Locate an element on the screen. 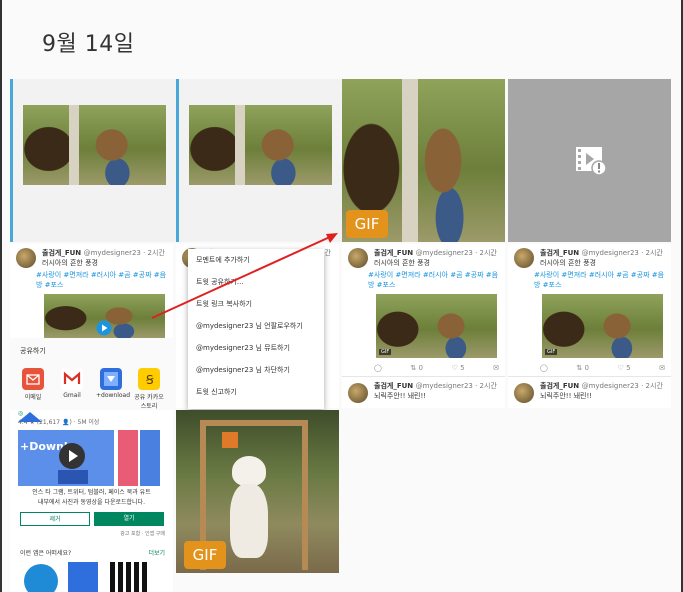 The image size is (683, 592). menu-item-unfollow: @mydesigner23 님 언팔로우하기 is located at coordinates (256, 326).